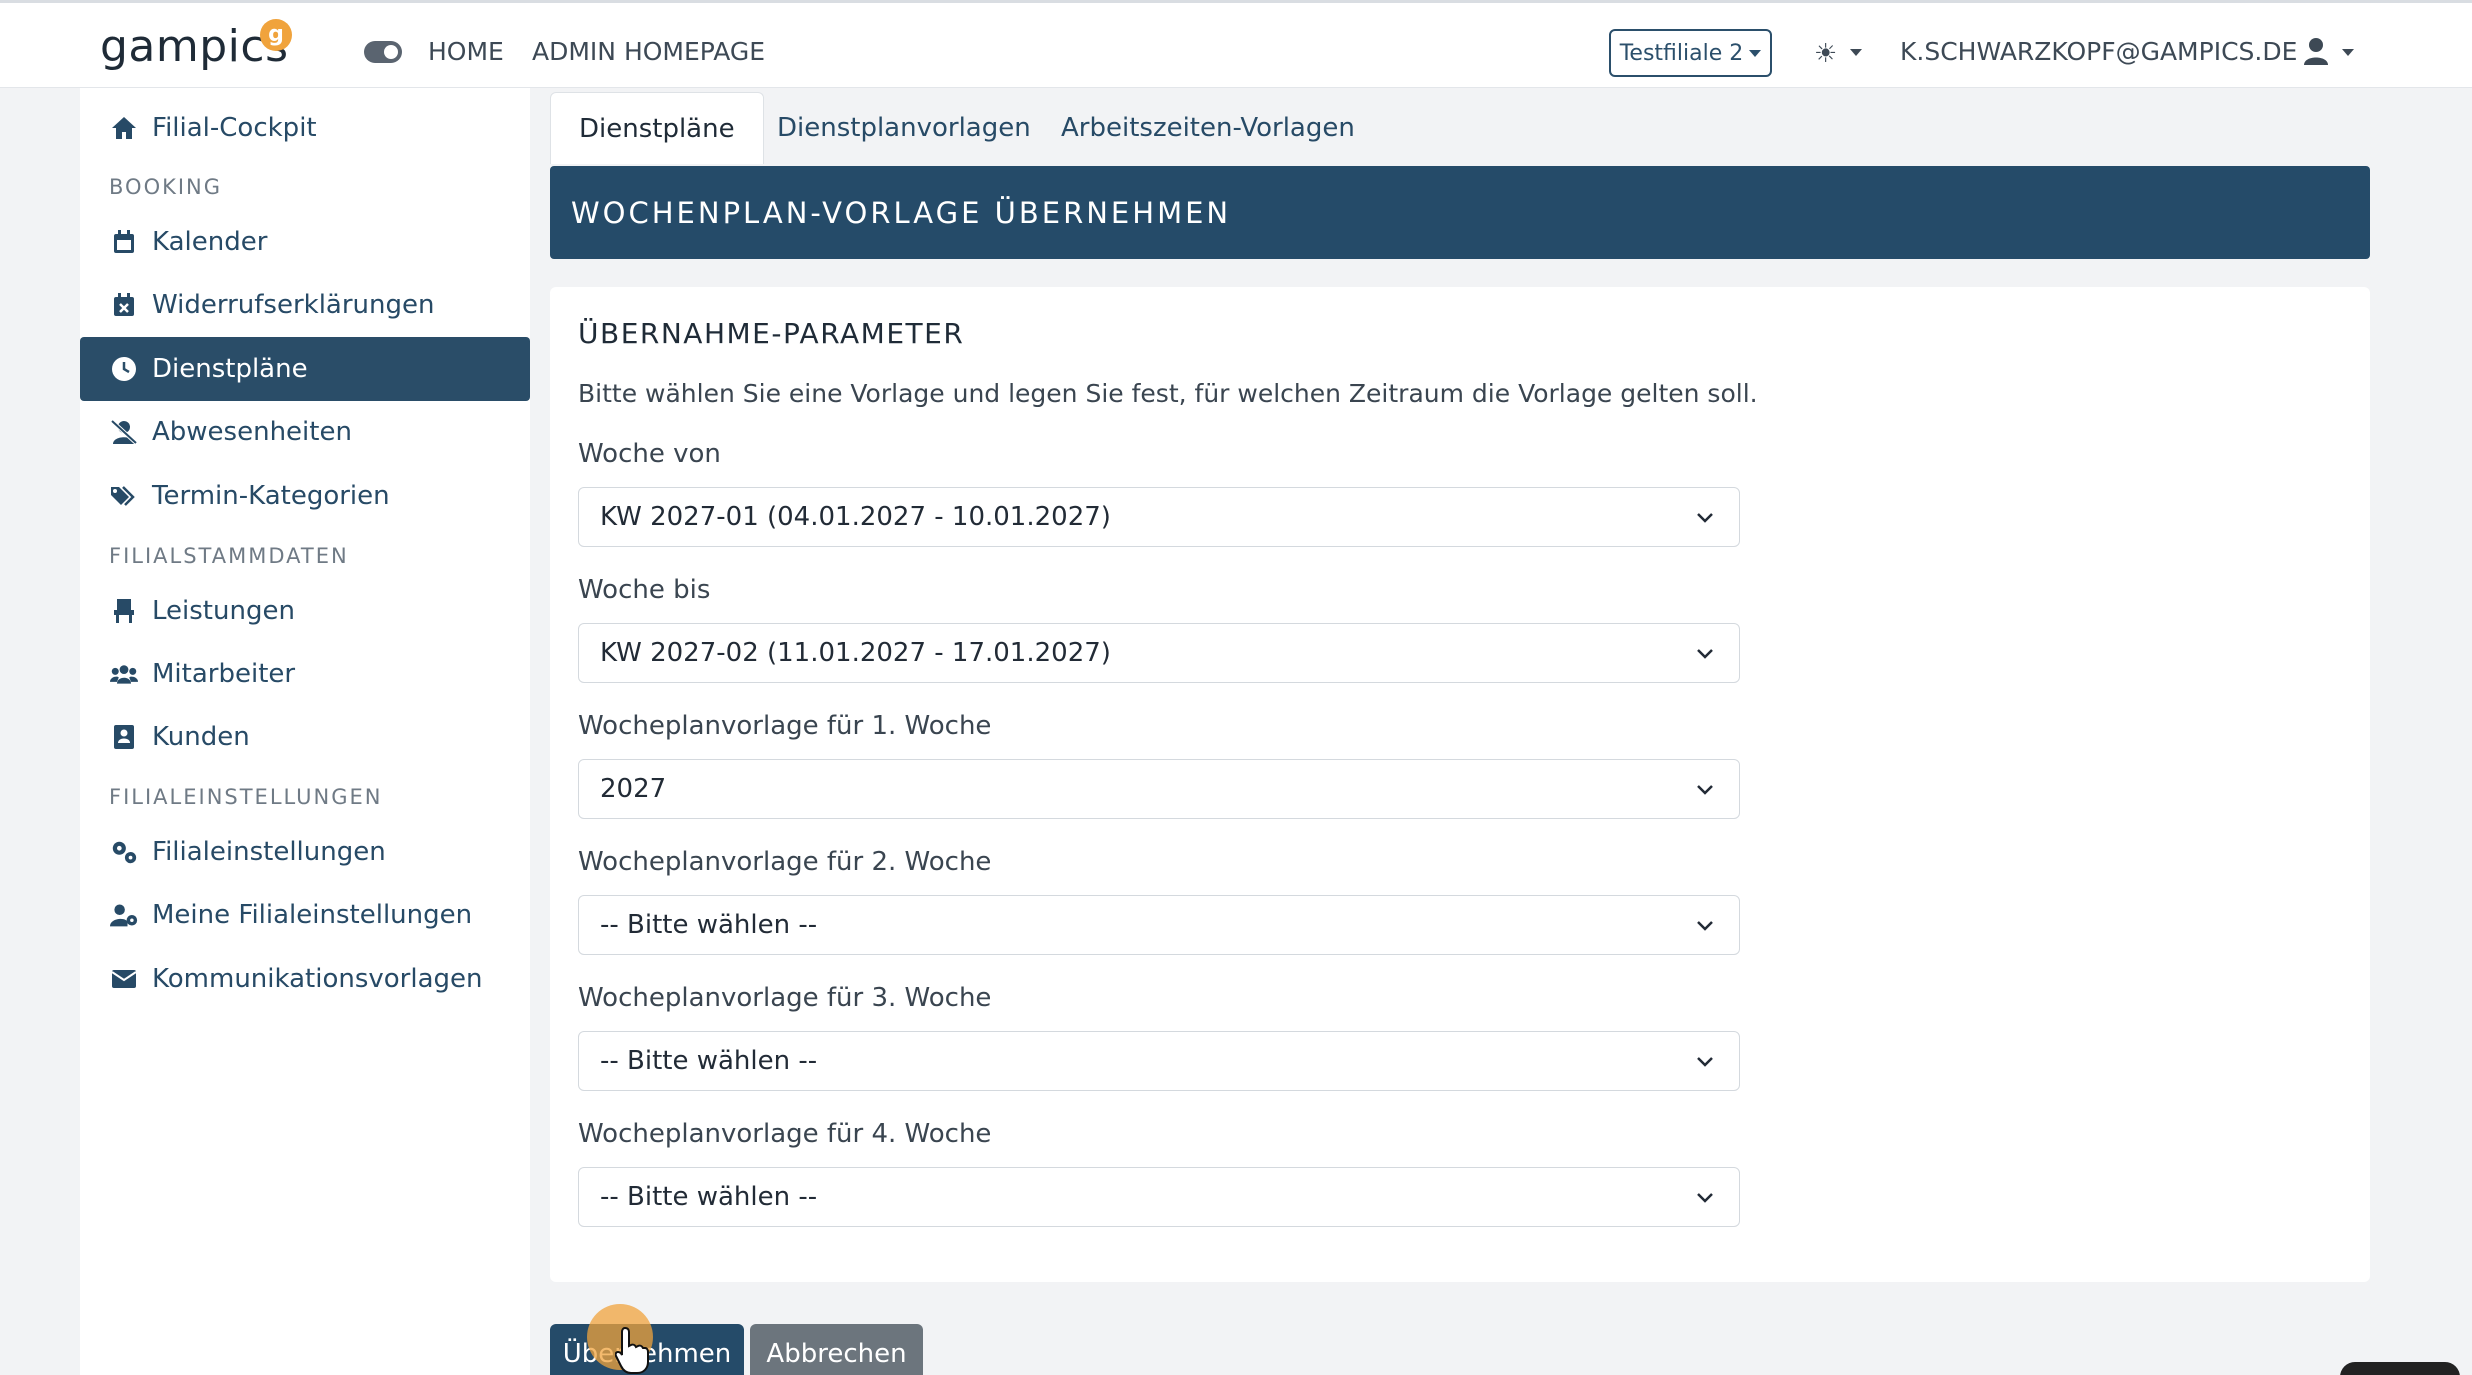 This screenshot has height=1375, width=2472. What do you see at coordinates (785, 1134) in the screenshot?
I see `field-label-vorlage-woche-4: Wocheplanvorlage für 4. Woche` at bounding box center [785, 1134].